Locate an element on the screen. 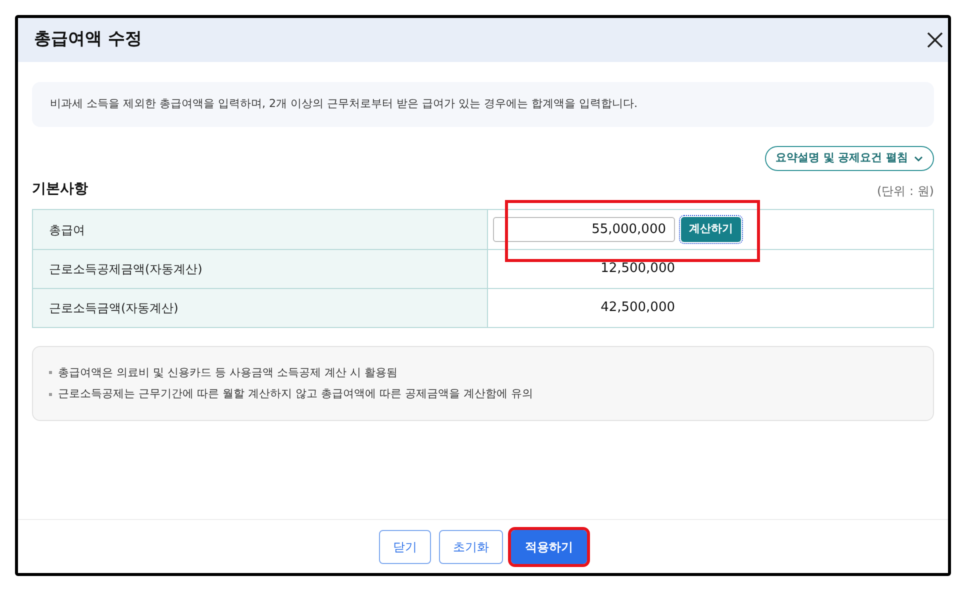 The image size is (966, 589). row-label: 총급여 is located at coordinates (260, 229).